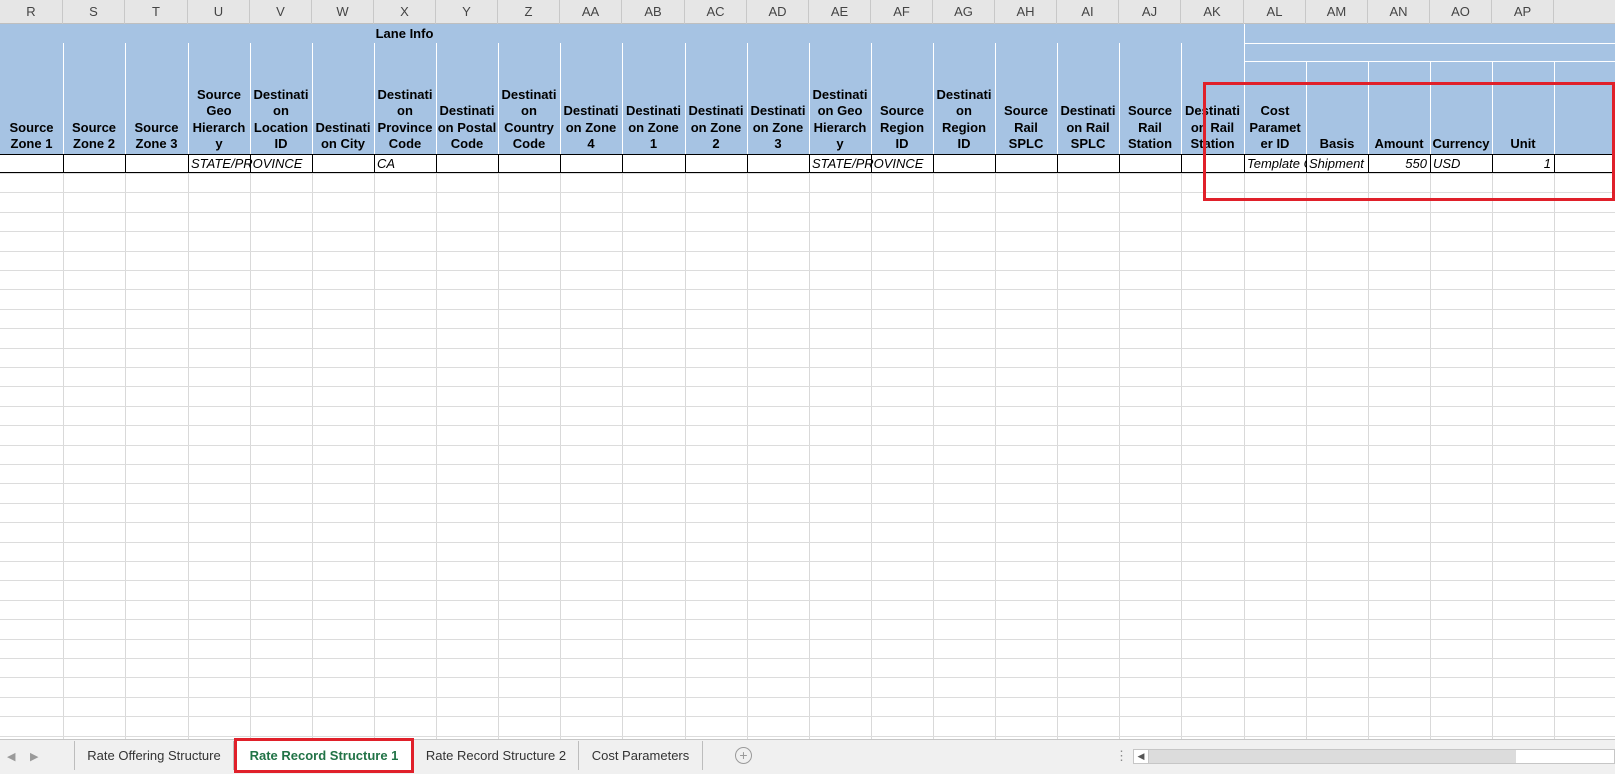 The width and height of the screenshot is (1615, 774). Describe the element at coordinates (778, 12) in the screenshot. I see `column-header-ad: AD` at that location.